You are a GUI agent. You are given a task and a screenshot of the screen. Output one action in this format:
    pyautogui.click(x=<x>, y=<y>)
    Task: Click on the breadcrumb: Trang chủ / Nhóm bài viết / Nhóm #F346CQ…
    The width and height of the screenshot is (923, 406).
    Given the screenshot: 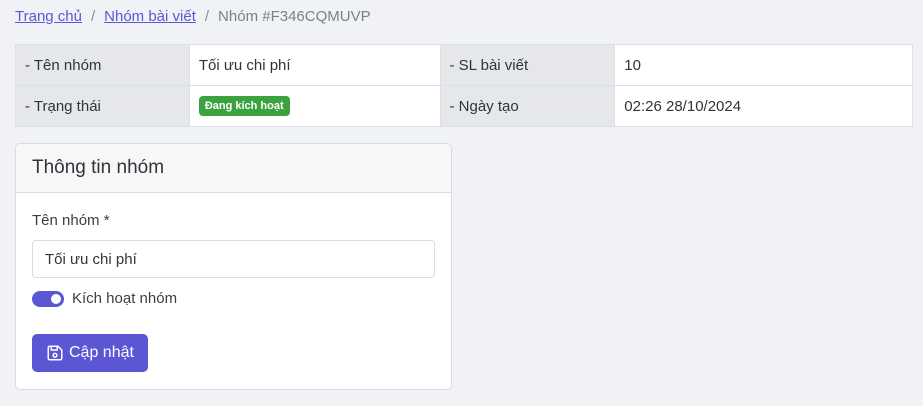 What is the action you would take?
    pyautogui.click(x=193, y=17)
    